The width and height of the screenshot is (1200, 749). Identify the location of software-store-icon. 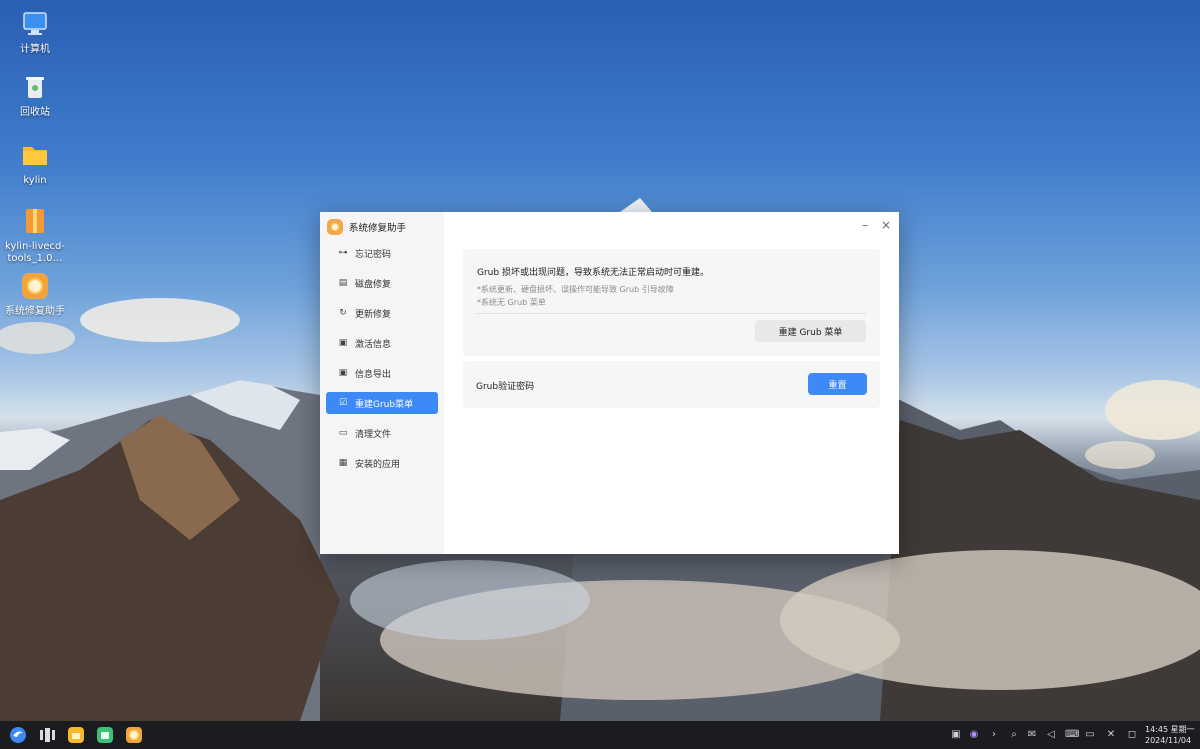
(105, 735).